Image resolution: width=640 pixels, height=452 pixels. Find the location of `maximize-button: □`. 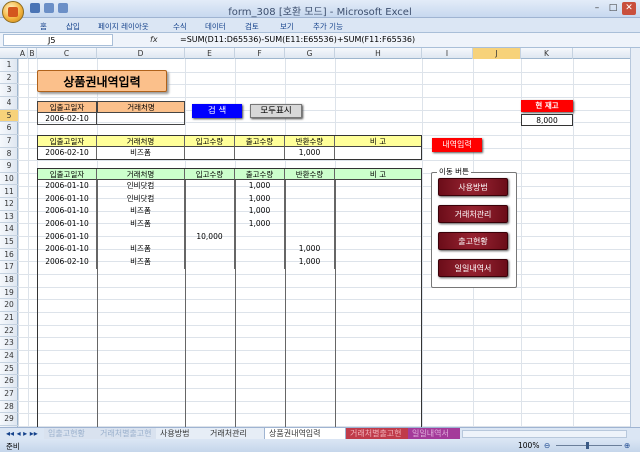

maximize-button: □ is located at coordinates (613, 8).